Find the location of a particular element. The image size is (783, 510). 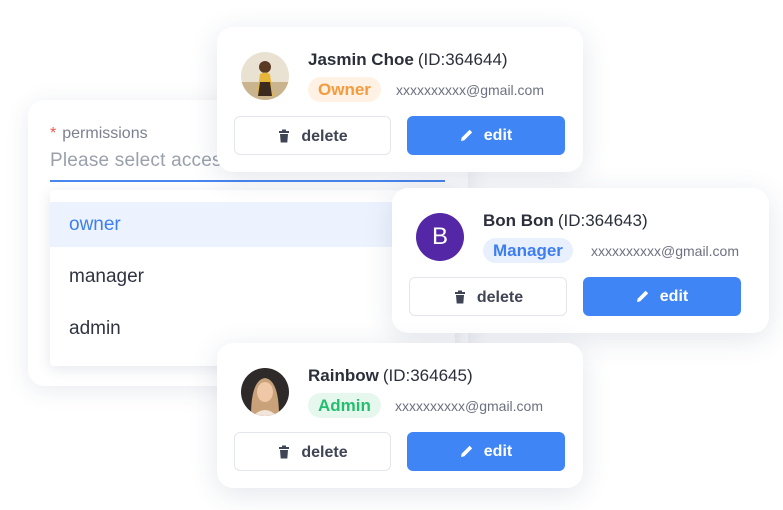

avatar: B is located at coordinates (440, 237).